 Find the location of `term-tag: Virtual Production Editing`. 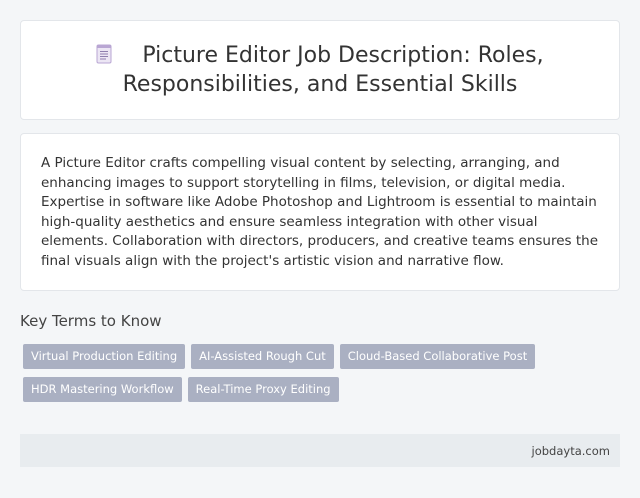

term-tag: Virtual Production Editing is located at coordinates (104, 356).